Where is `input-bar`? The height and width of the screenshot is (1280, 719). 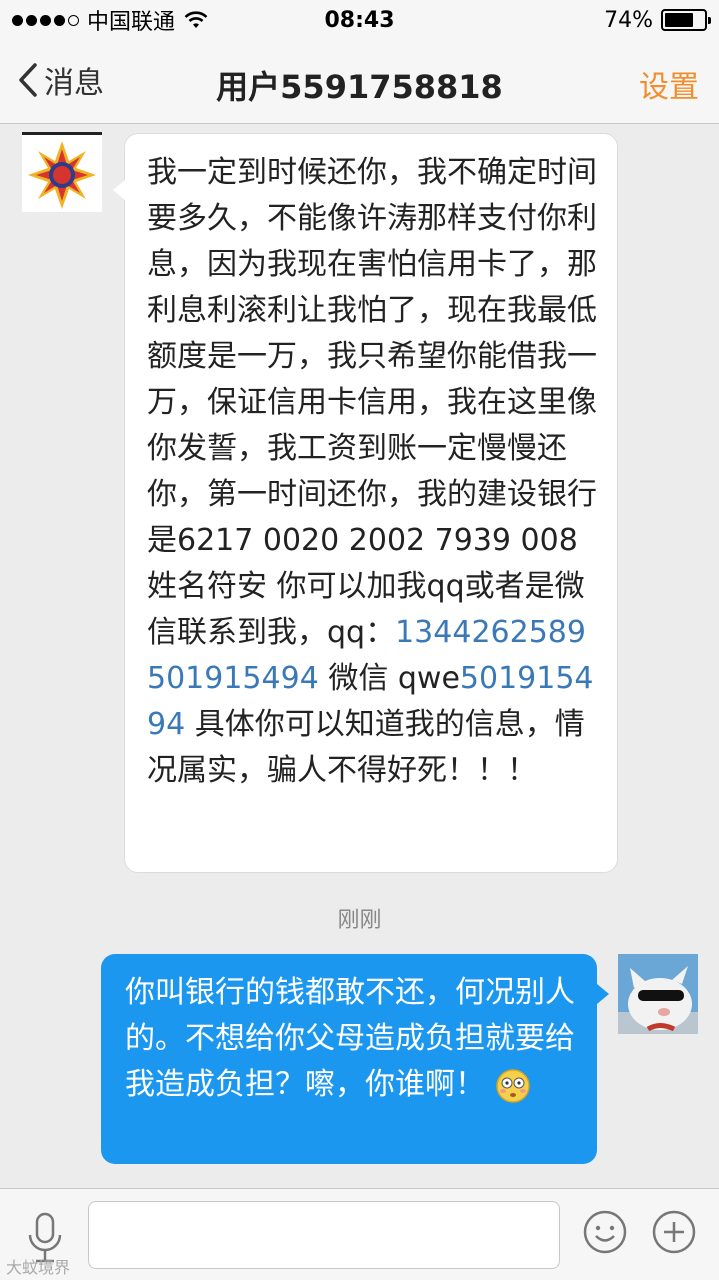
input-bar is located at coordinates (359, 1234).